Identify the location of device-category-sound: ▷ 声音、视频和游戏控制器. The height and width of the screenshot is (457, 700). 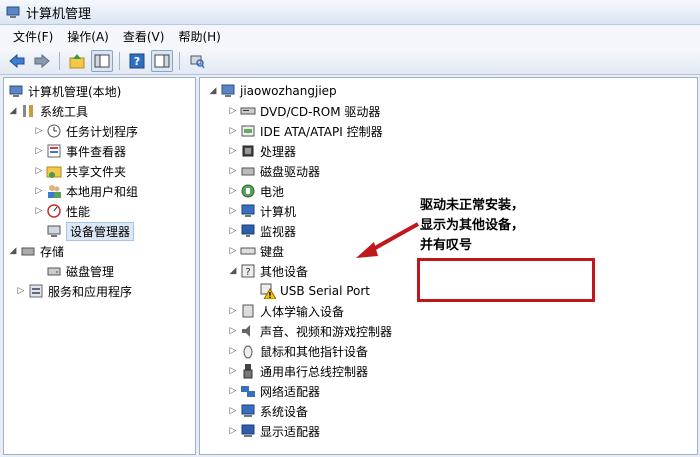
(310, 331).